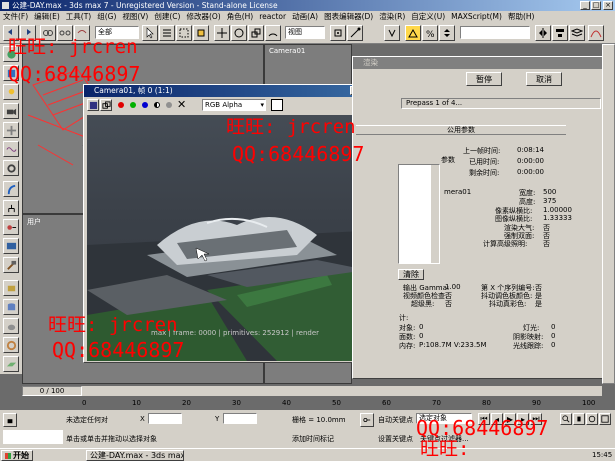  Describe the element at coordinates (577, 33) in the screenshot. I see `layer-manager-button` at that location.